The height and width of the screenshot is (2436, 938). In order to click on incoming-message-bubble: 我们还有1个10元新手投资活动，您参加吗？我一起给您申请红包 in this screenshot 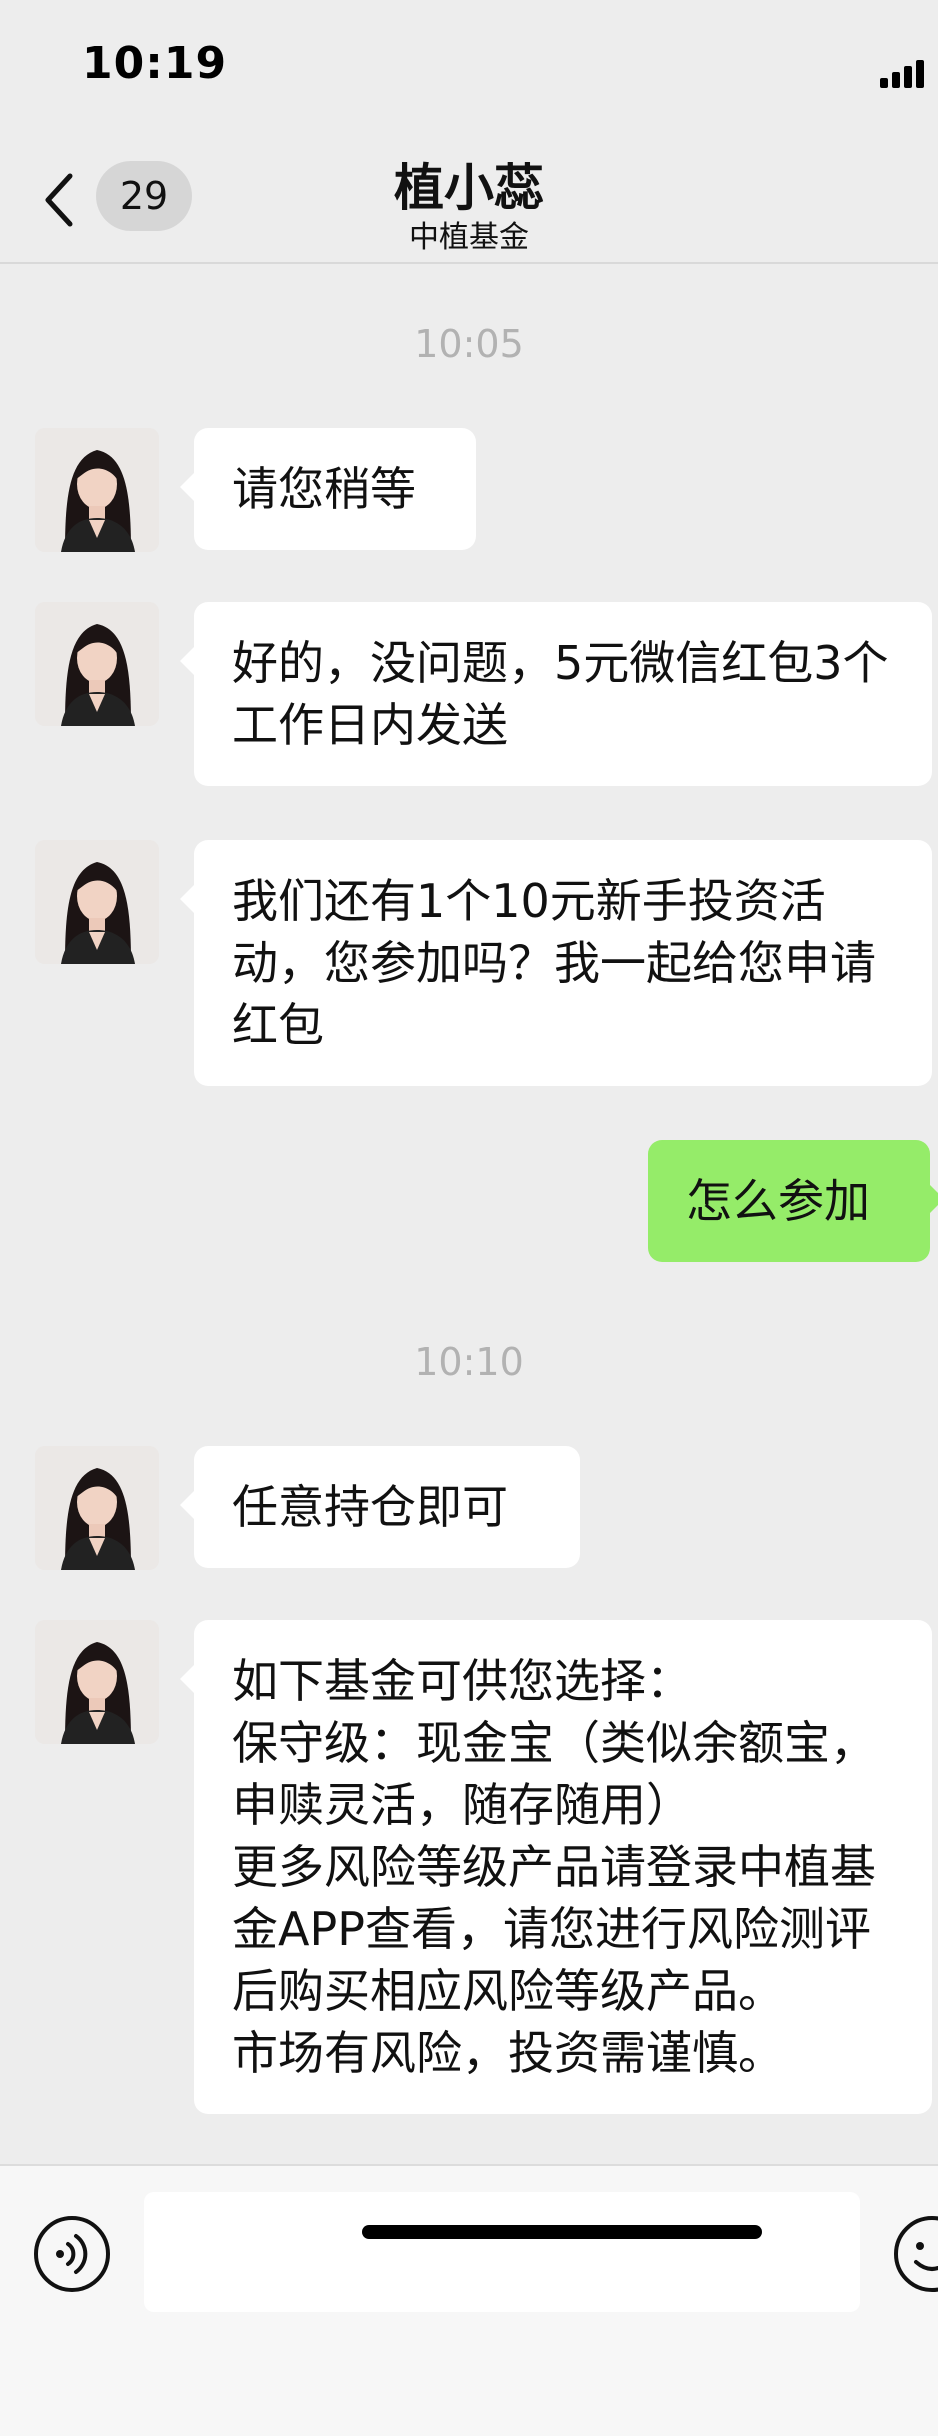, I will do `click(556, 963)`.